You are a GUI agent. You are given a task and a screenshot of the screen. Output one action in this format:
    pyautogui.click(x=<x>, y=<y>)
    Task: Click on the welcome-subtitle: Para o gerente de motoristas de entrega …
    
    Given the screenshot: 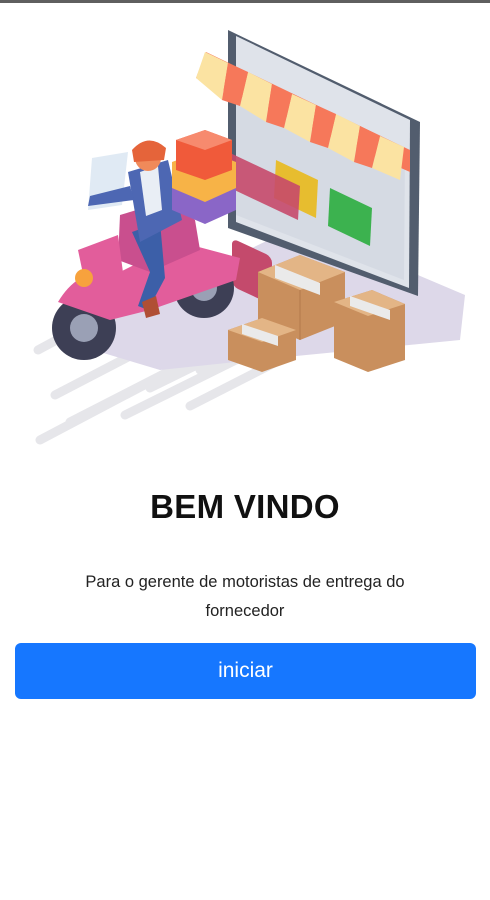 What is the action you would take?
    pyautogui.click(x=245, y=596)
    